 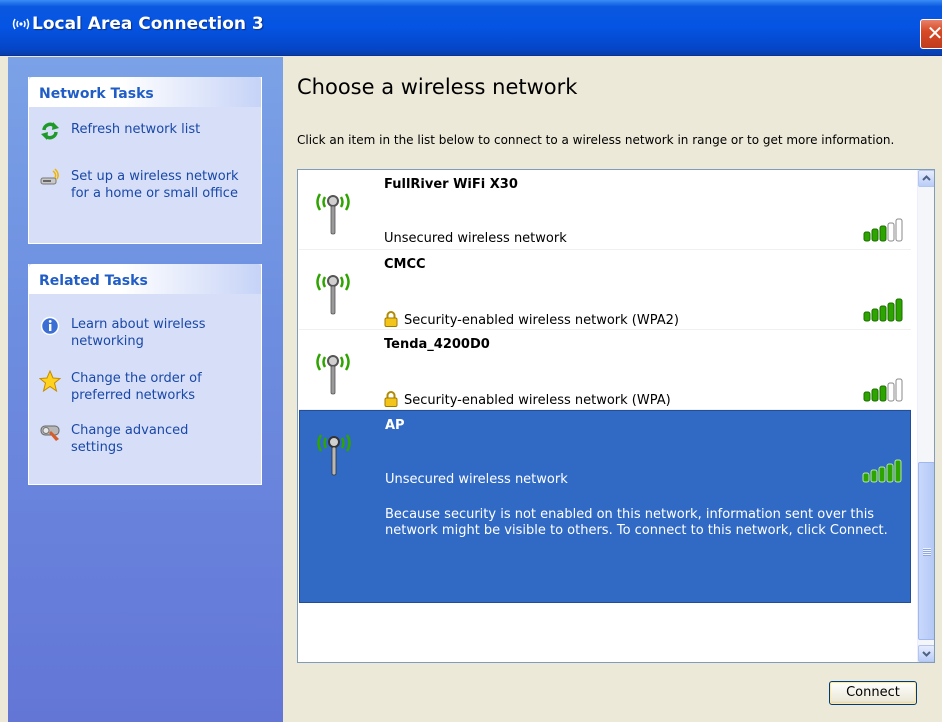 What do you see at coordinates (931, 34) in the screenshot?
I see `close-button: ✕` at bounding box center [931, 34].